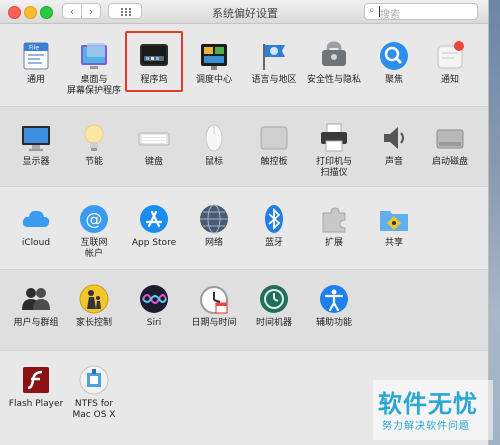 This screenshot has width=500, height=445. I want to click on close-button, so click(14, 12).